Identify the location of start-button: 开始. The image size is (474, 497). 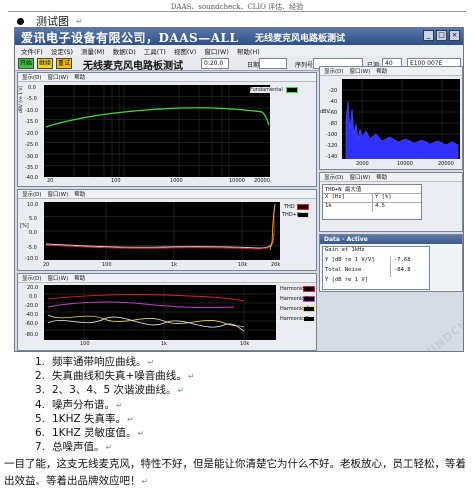
(26, 63).